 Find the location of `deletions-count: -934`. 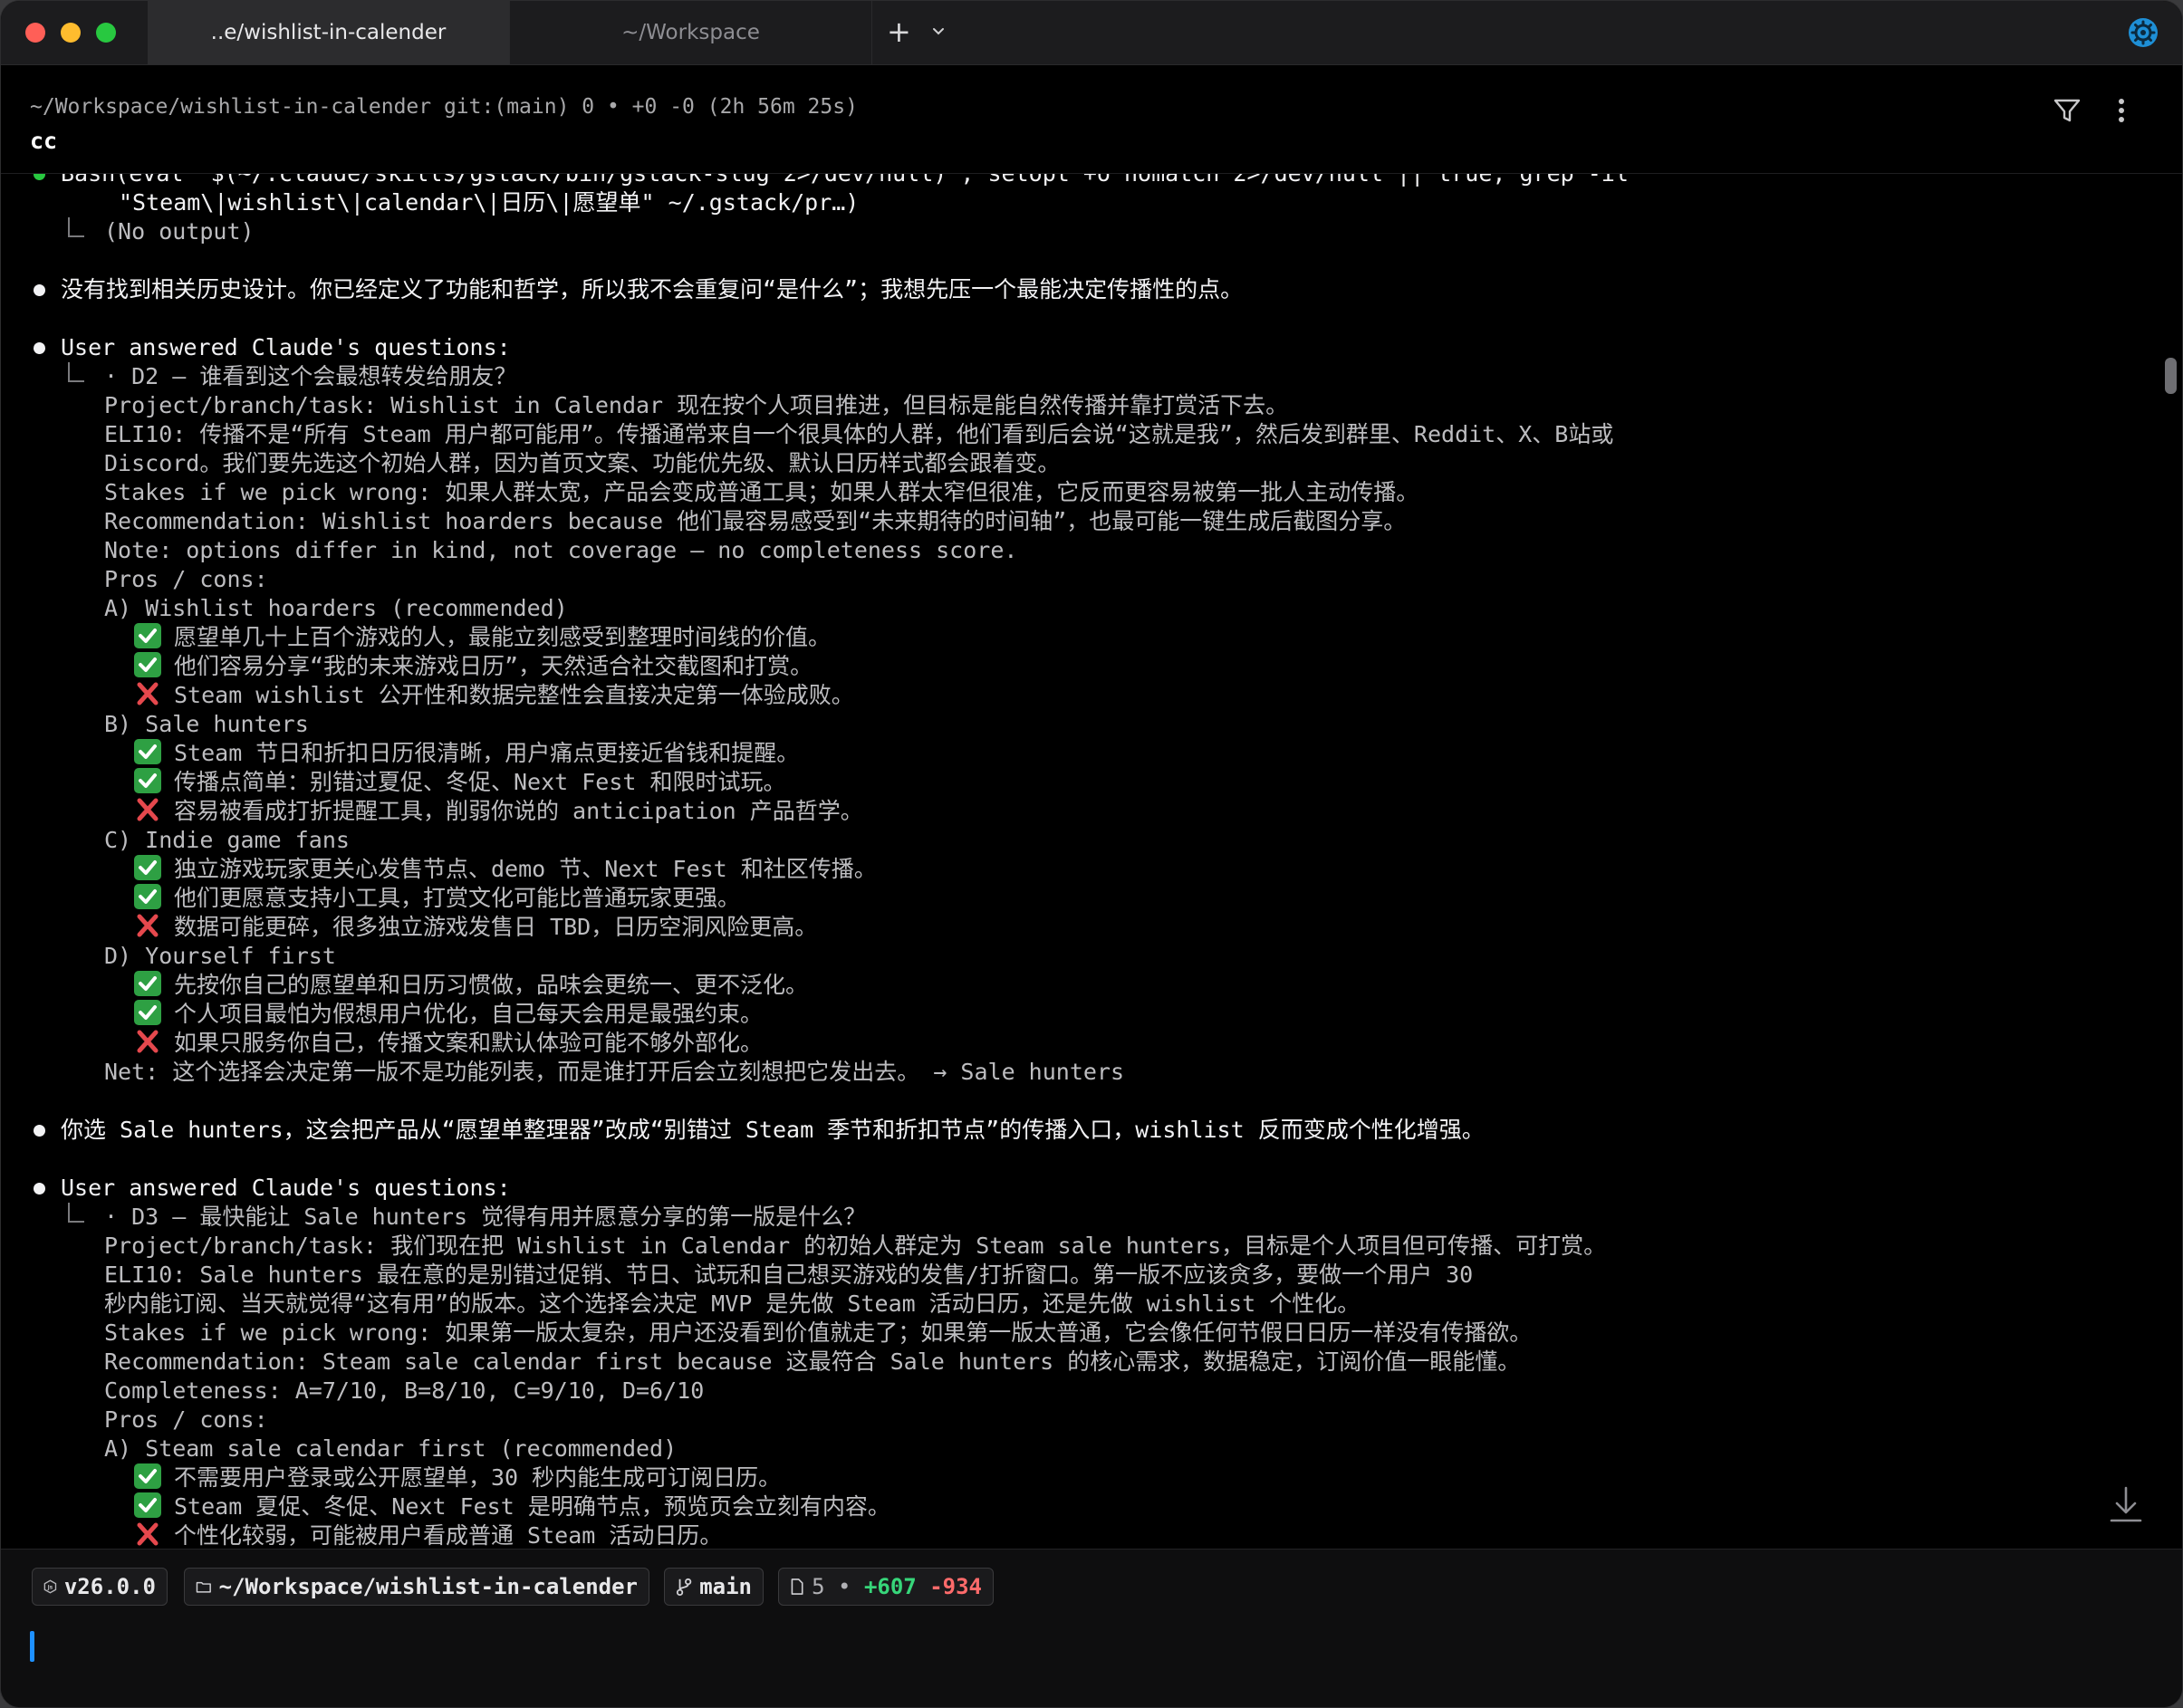

deletions-count: -934 is located at coordinates (955, 1586).